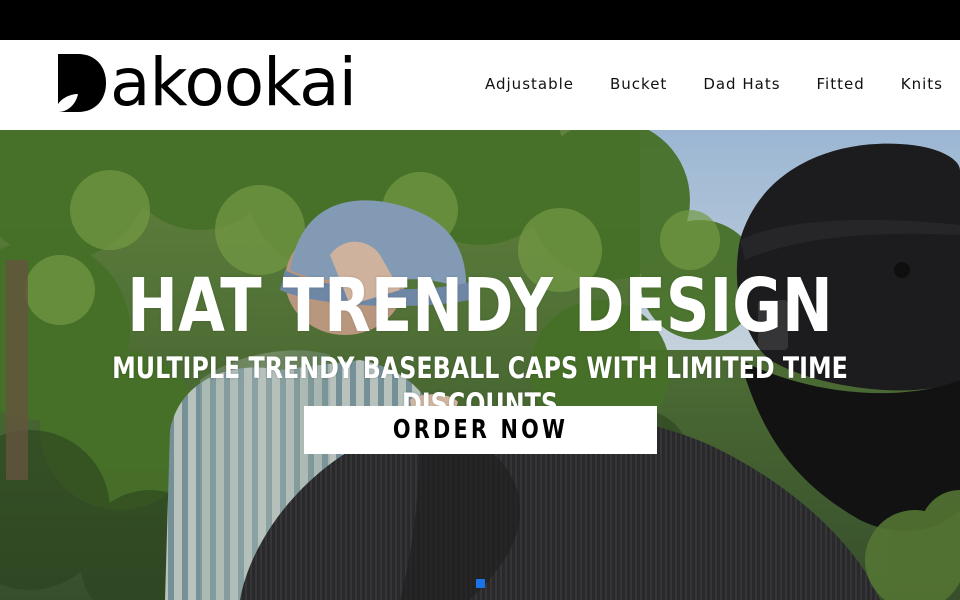  Describe the element at coordinates (638, 84) in the screenshot. I see `nav-item-bucket: Bucket` at that location.